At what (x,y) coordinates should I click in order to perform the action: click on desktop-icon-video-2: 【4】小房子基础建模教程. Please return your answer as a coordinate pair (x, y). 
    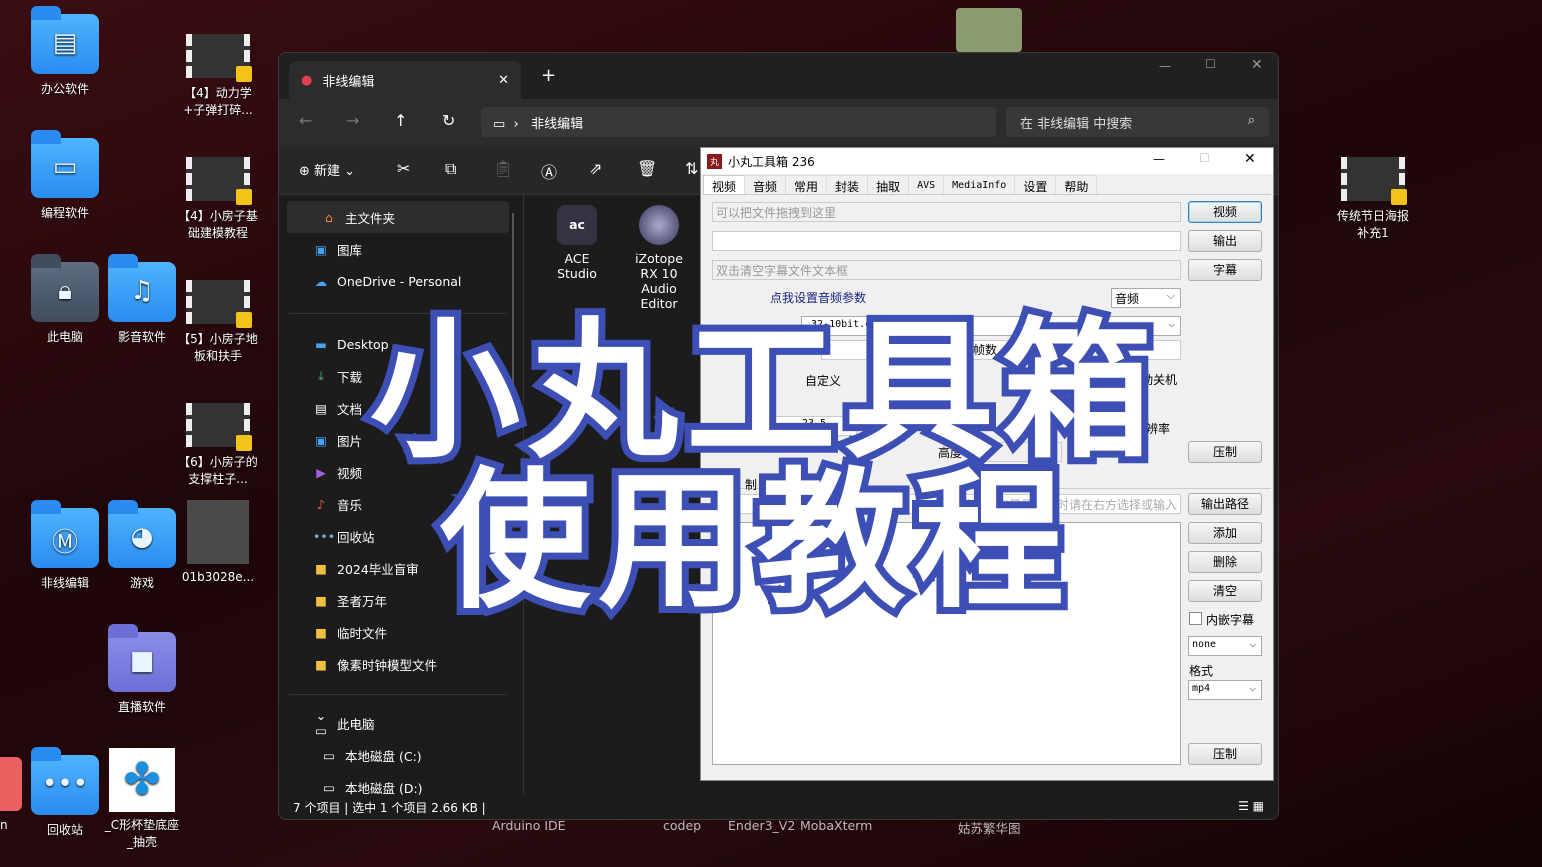
    Looking at the image, I should click on (218, 199).